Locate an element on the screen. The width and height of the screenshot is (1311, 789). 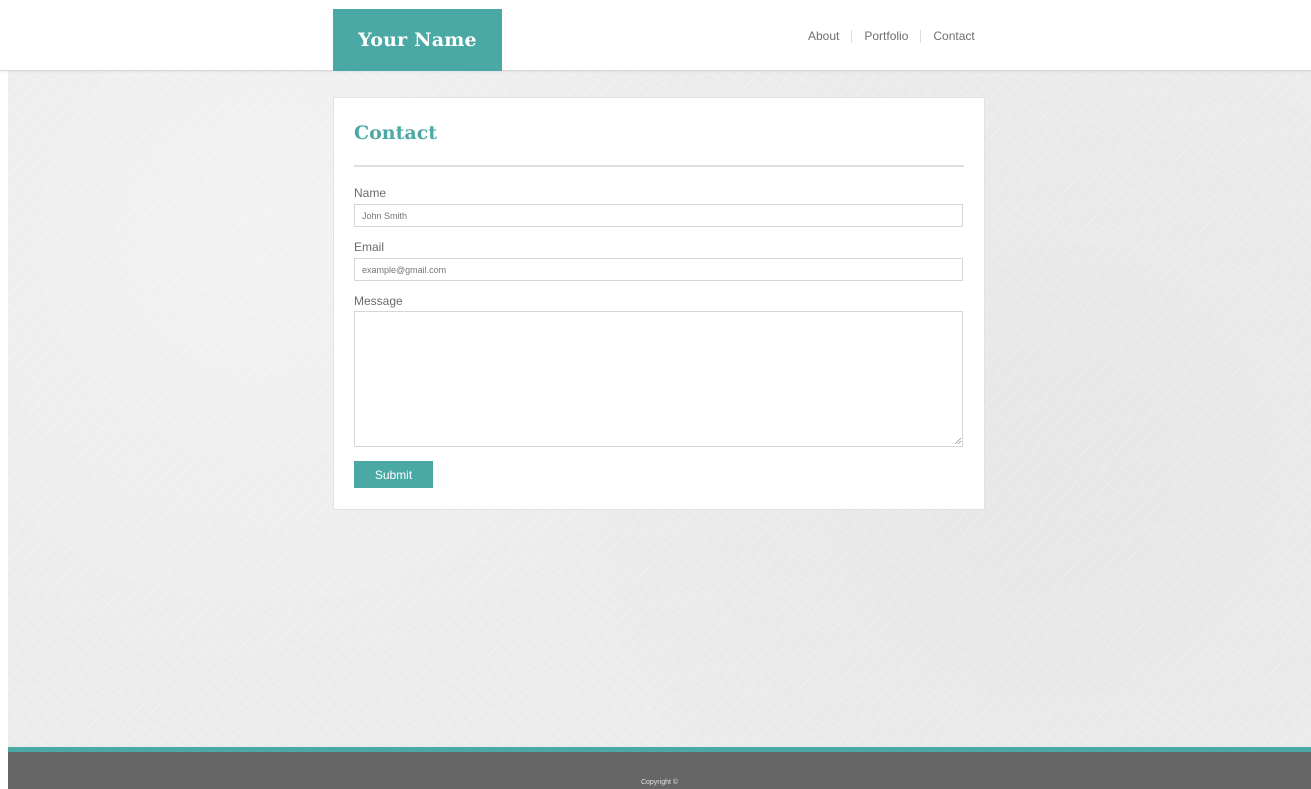
logo: Your Name is located at coordinates (417, 40).